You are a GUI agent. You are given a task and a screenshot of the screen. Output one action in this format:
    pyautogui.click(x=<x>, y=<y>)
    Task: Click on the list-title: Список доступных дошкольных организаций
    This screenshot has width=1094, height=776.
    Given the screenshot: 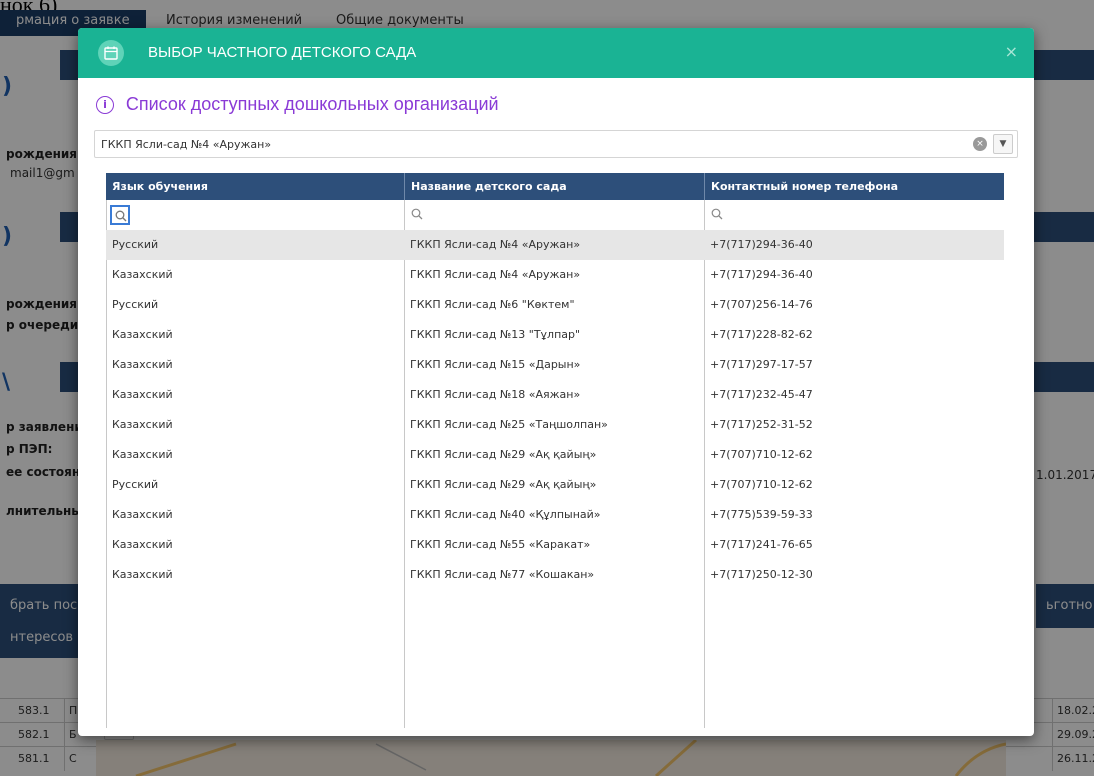 What is the action you would take?
    pyautogui.click(x=312, y=104)
    